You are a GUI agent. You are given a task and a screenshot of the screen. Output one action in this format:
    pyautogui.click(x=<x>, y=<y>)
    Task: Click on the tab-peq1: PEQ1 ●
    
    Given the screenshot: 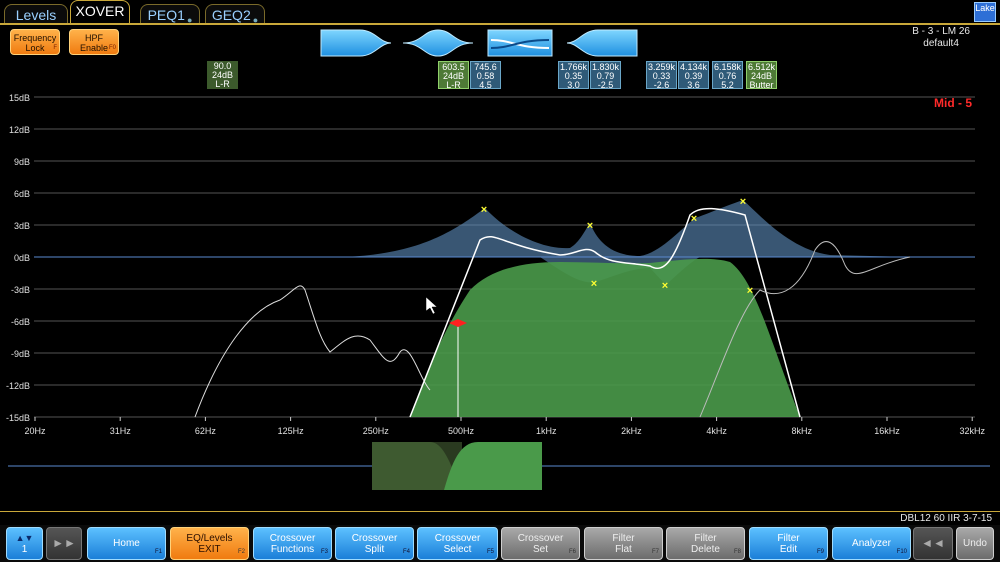 What is the action you would take?
    pyautogui.click(x=170, y=14)
    